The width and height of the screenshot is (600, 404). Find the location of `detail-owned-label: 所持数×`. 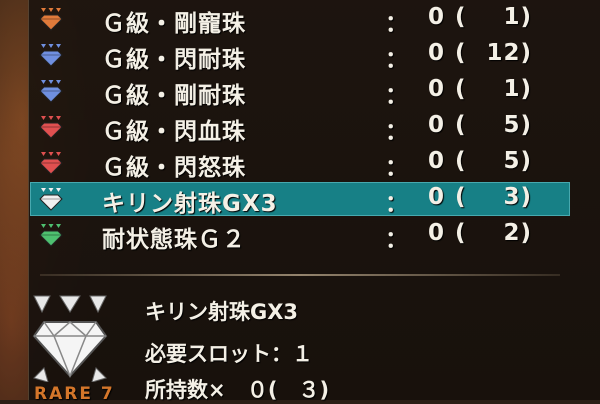

detail-owned-label: 所持数× is located at coordinates (185, 390).